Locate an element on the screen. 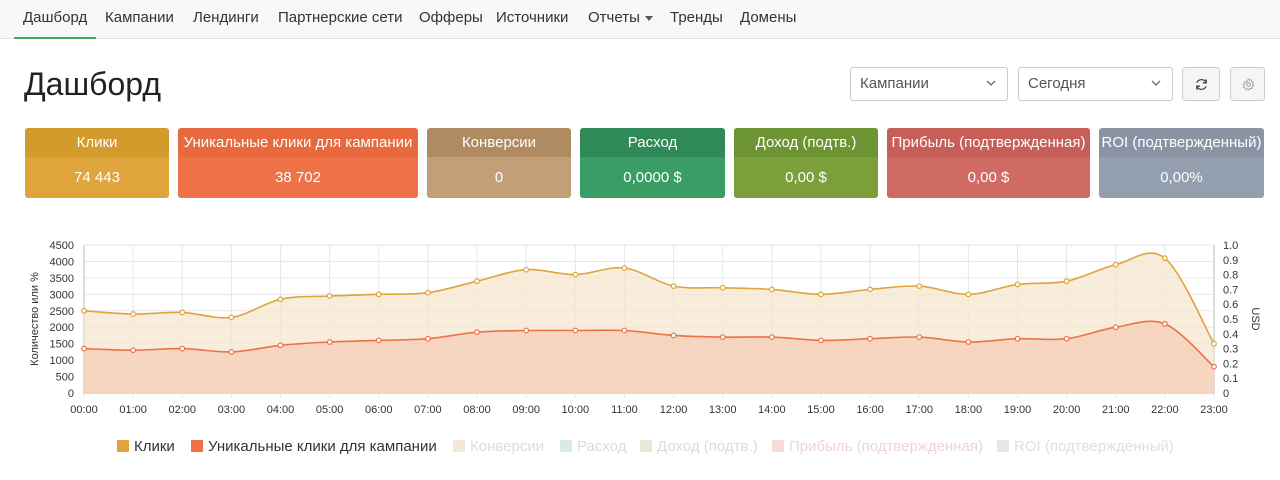 This screenshot has height=480, width=1280. x-tick-label: 11:00 is located at coordinates (624, 410).